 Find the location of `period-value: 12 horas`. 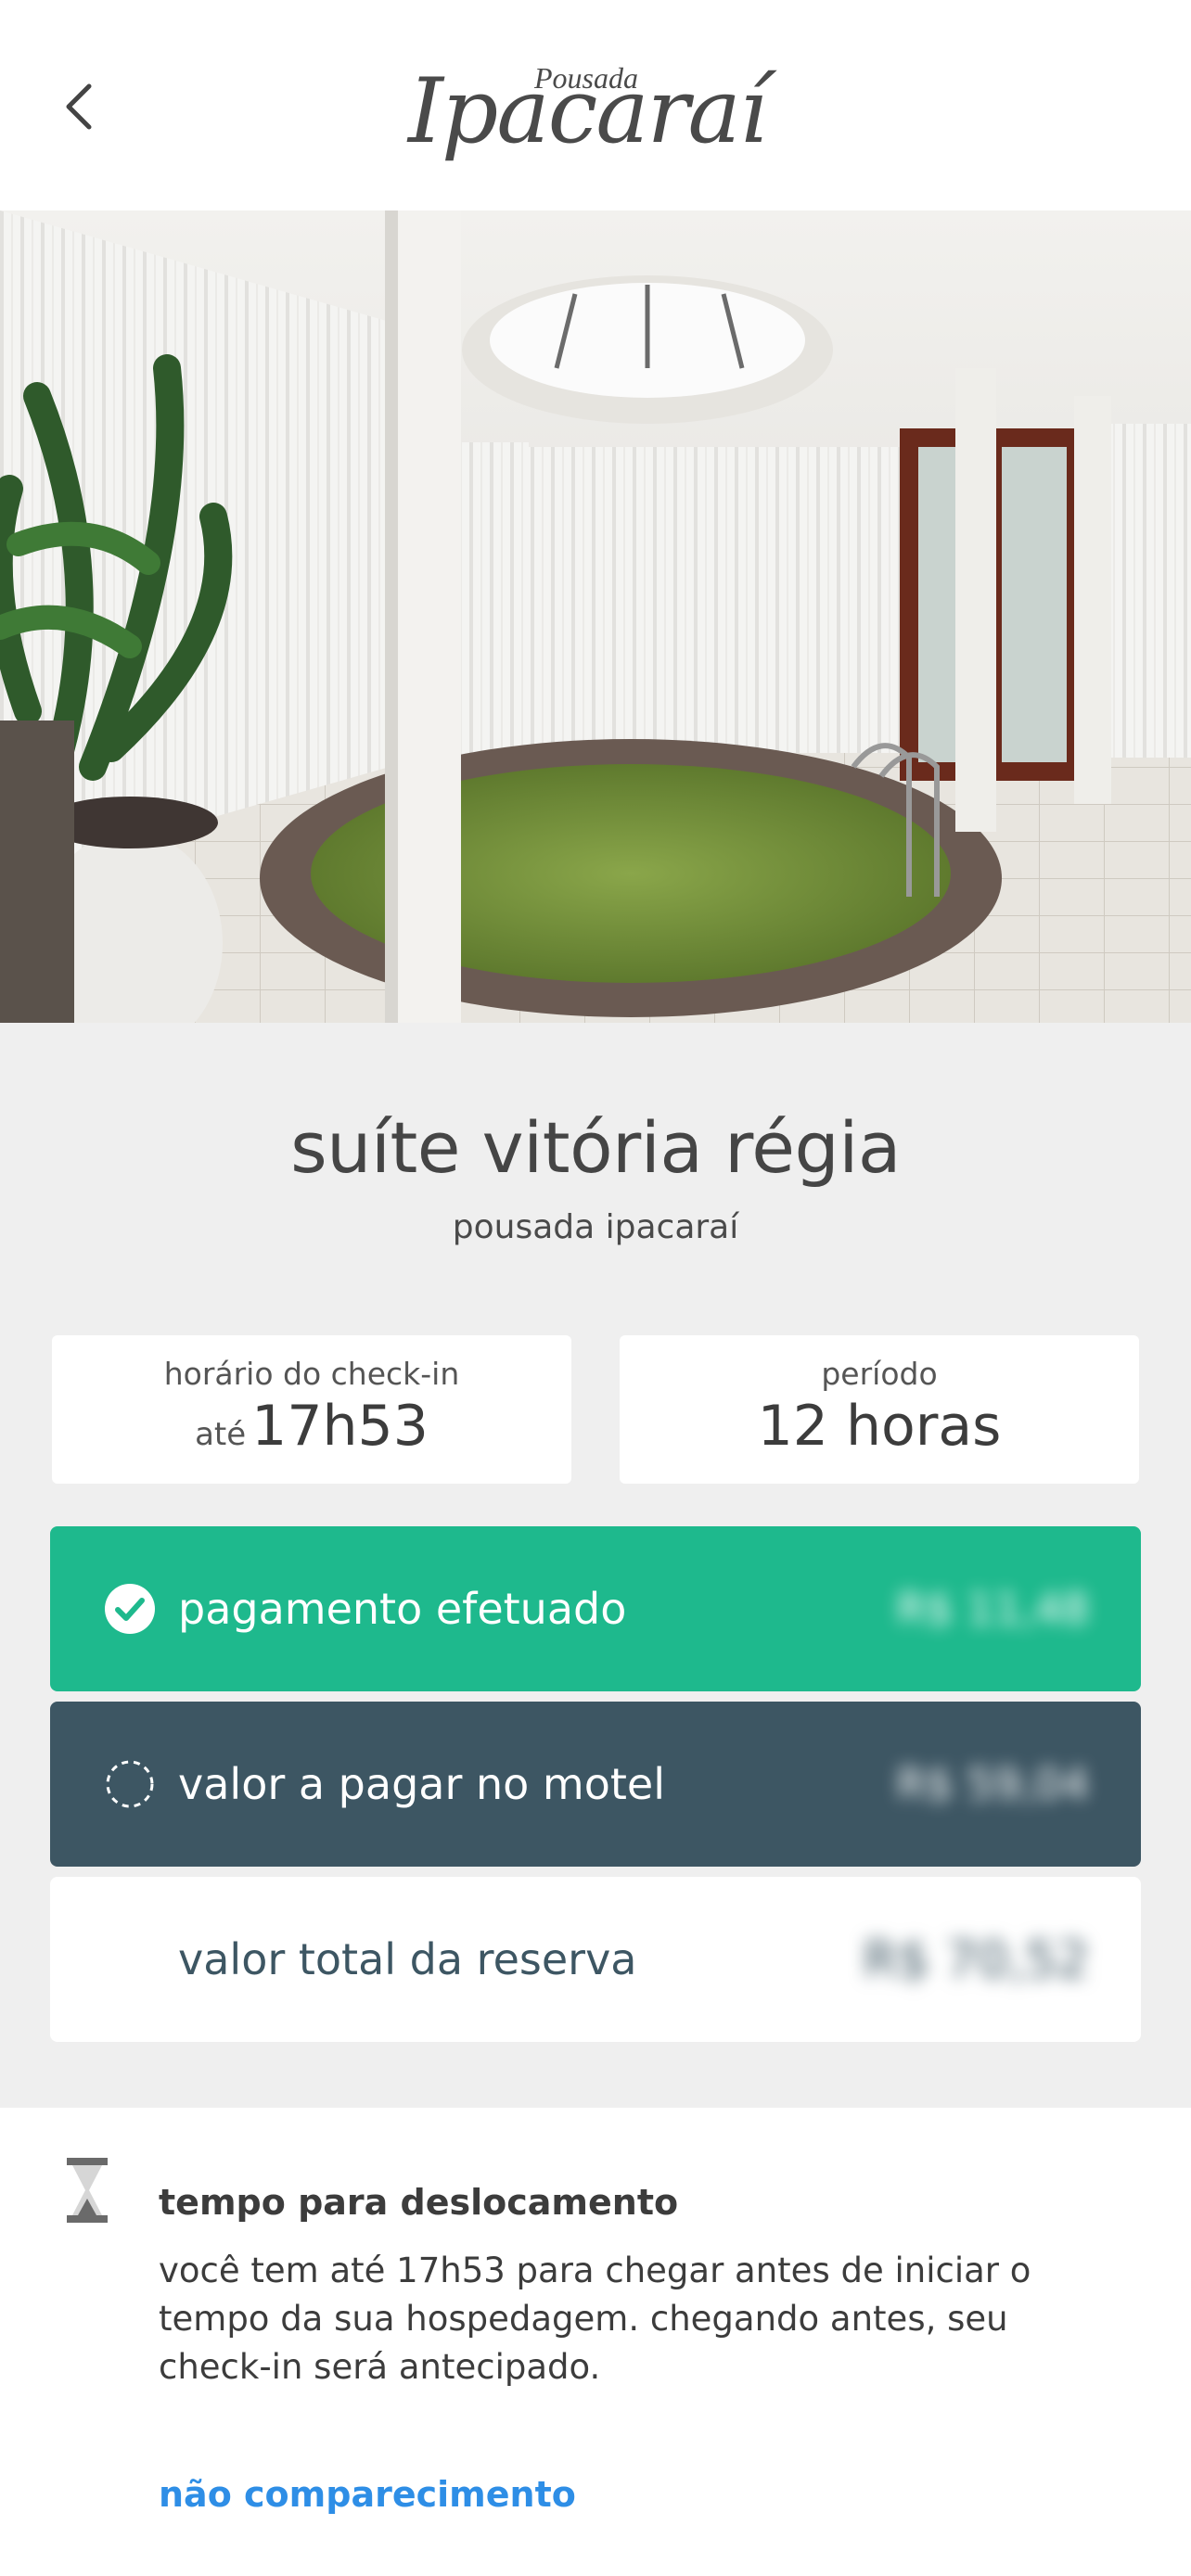

period-value: 12 horas is located at coordinates (879, 1426).